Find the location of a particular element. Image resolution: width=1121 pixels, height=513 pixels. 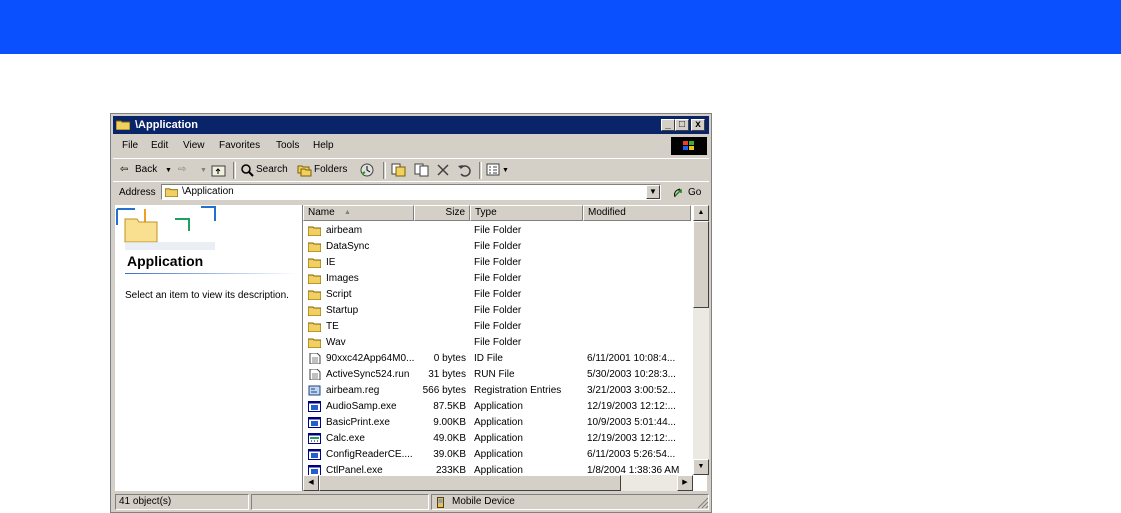

horizontal-scrollbar: ◀ ▶ is located at coordinates (498, 483).